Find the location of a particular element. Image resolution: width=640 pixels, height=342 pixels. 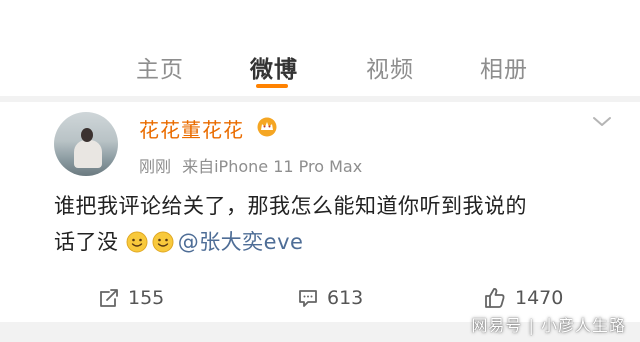

tab-video: 视频 is located at coordinates (390, 67).